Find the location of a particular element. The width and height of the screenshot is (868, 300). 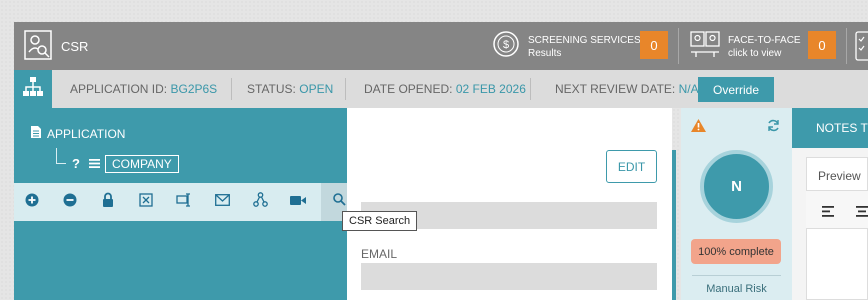

csr-logo-icon is located at coordinates (38, 47).